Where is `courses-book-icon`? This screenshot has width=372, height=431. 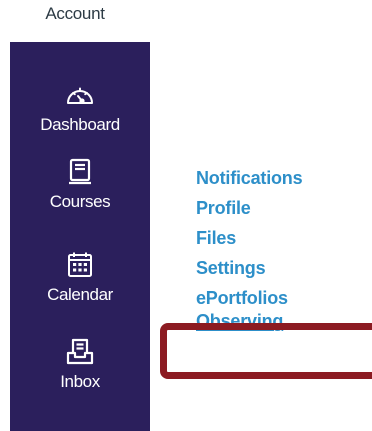
courses-book-icon is located at coordinates (80, 172).